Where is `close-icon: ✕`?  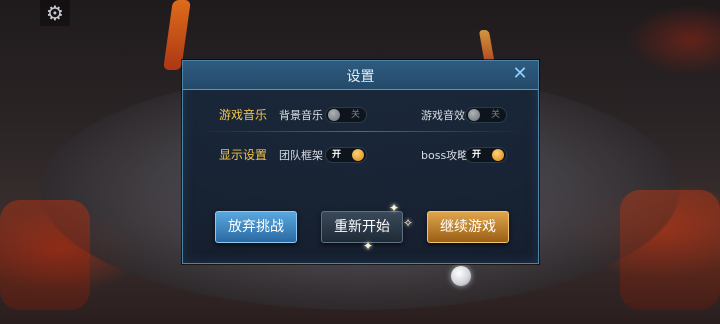 close-icon: ✕ is located at coordinates (520, 73).